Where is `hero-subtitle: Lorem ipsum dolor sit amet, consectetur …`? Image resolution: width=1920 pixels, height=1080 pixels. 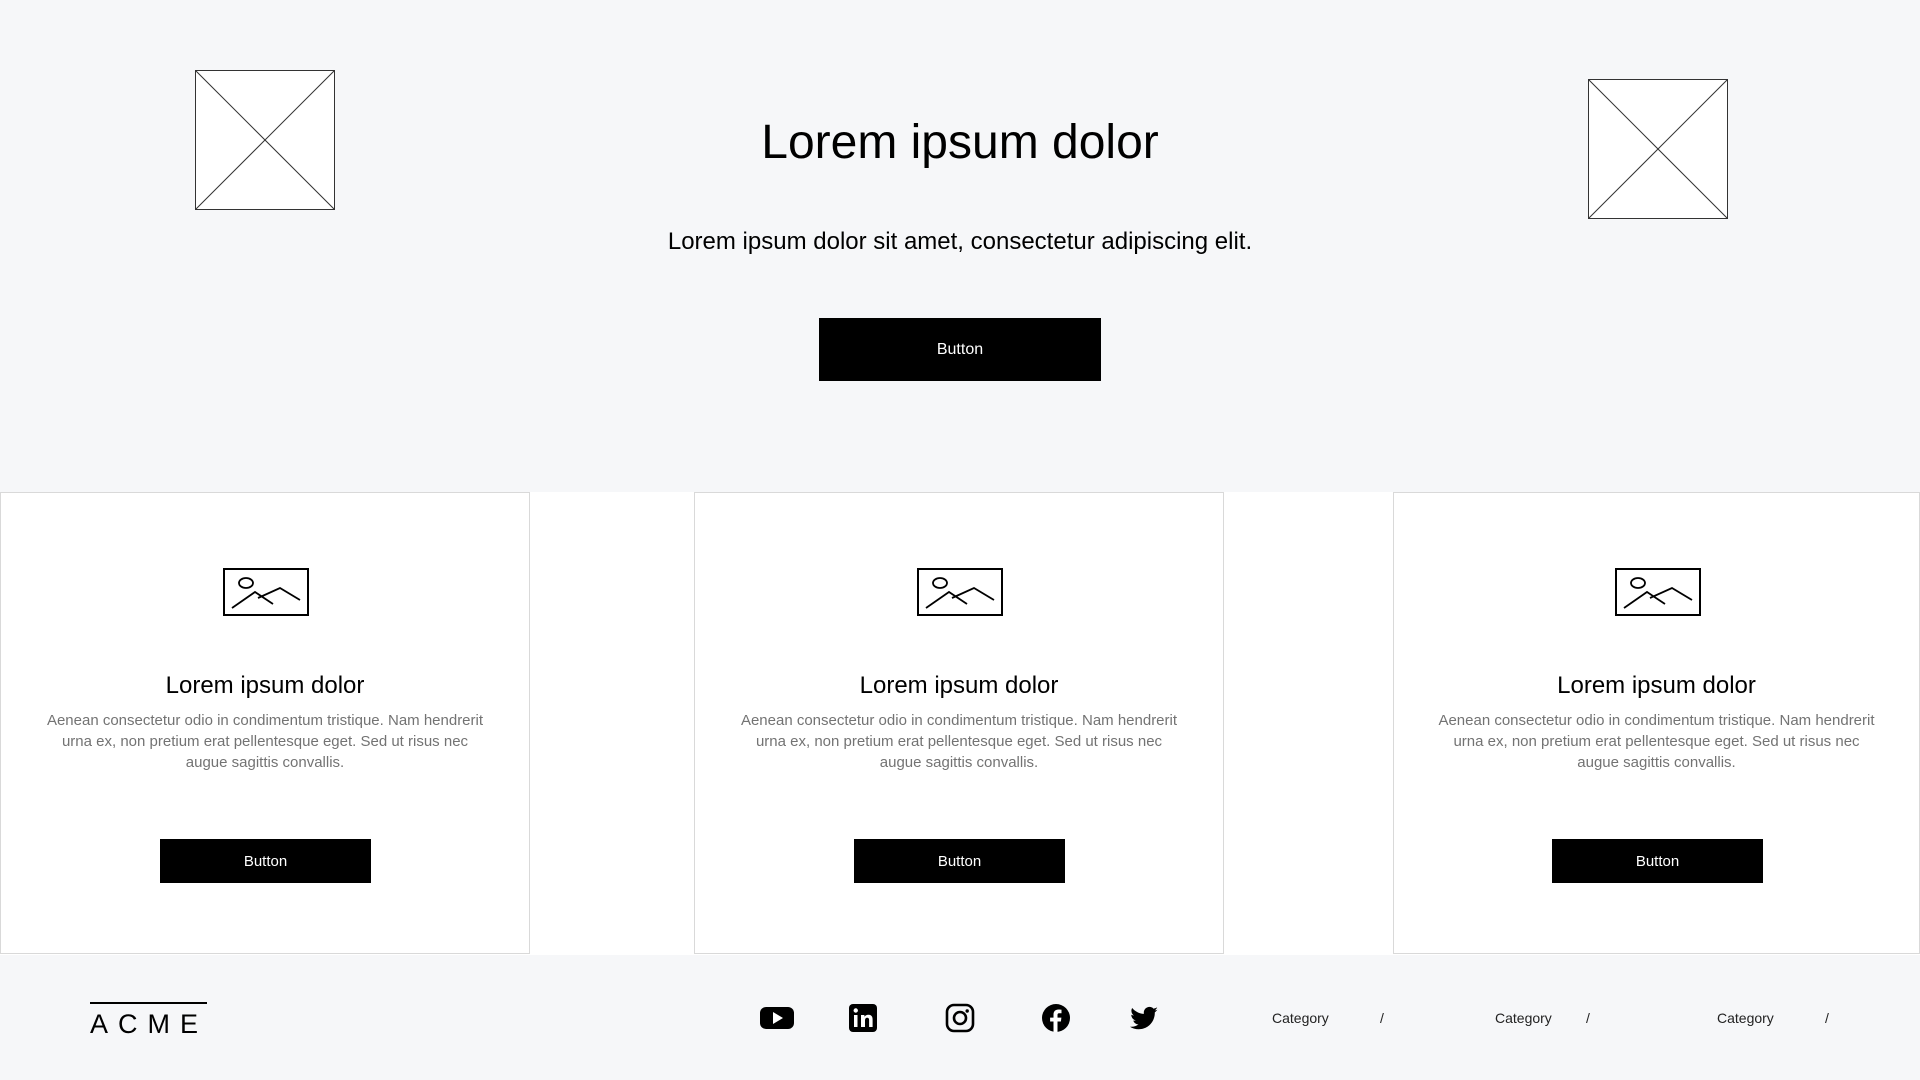
hero-subtitle: Lorem ipsum dolor sit amet, consectetur … is located at coordinates (960, 241).